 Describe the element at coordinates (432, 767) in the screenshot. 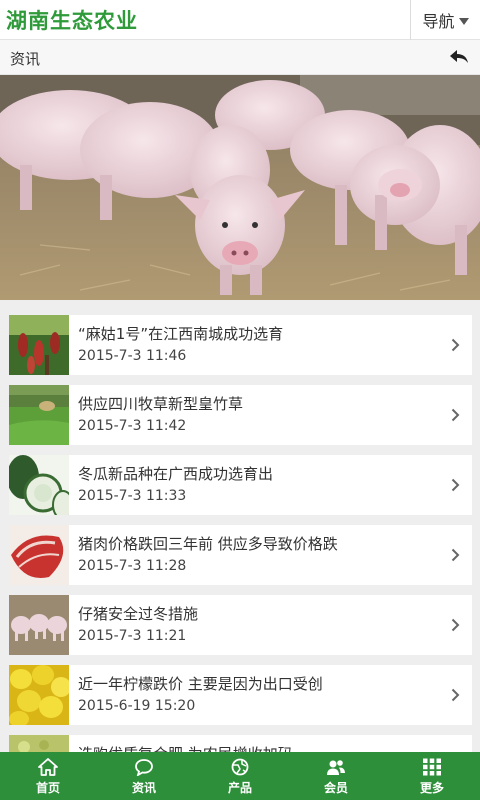

I see `grid-icon` at that location.